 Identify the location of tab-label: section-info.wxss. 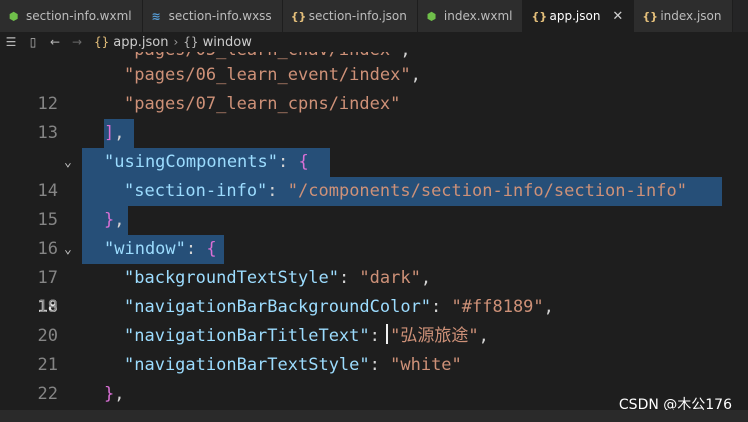
(220, 16).